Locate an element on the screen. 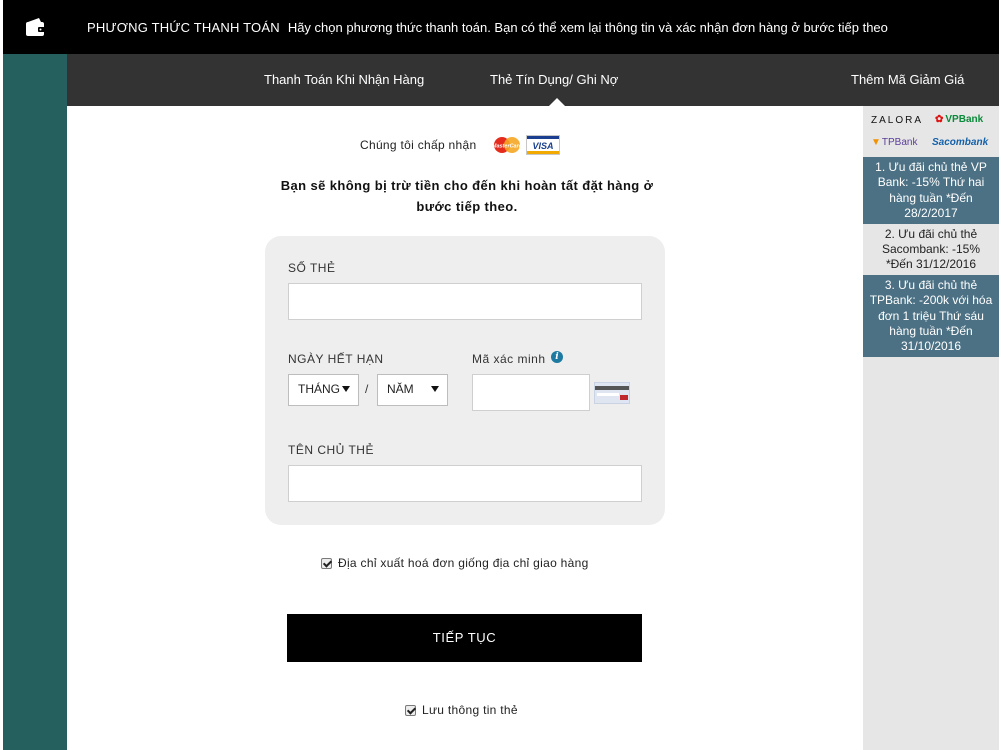  vpbank-logo: ✿ VPBank is located at coordinates (959, 119).